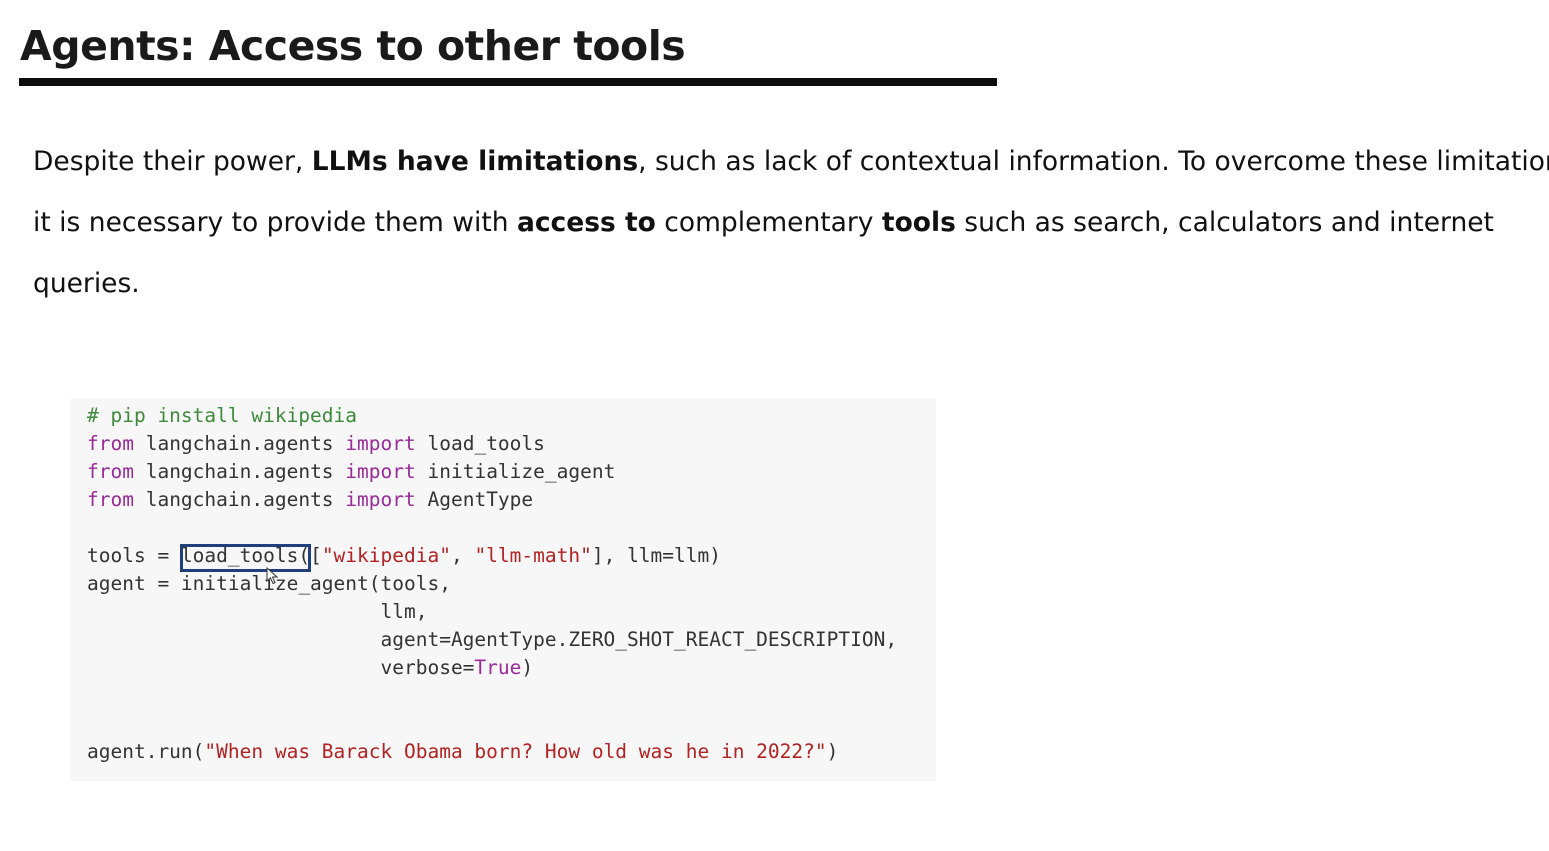  What do you see at coordinates (316, 555) in the screenshot?
I see `bracket-open: [` at bounding box center [316, 555].